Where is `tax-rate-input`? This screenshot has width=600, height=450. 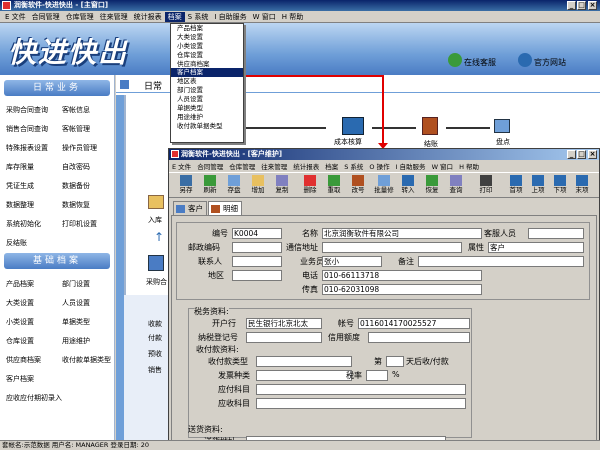
tax-rate-input is located at coordinates (377, 375).